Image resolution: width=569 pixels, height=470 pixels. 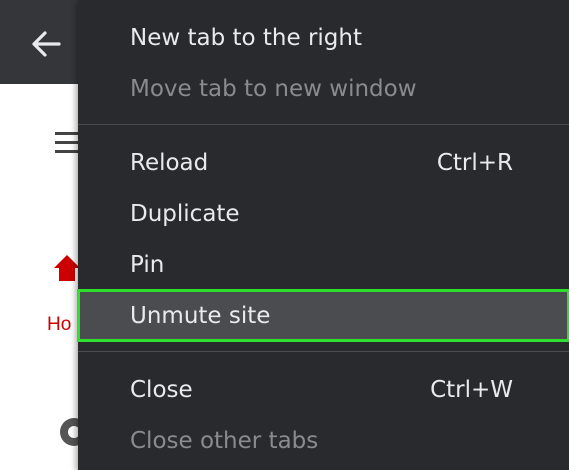 I want to click on menu-item-label: Pin, so click(x=147, y=264).